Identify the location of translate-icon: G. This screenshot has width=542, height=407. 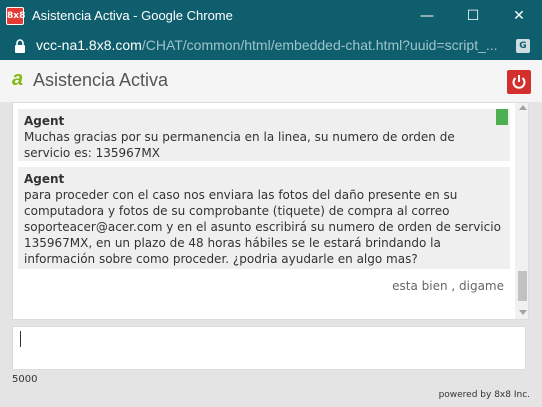
(523, 46).